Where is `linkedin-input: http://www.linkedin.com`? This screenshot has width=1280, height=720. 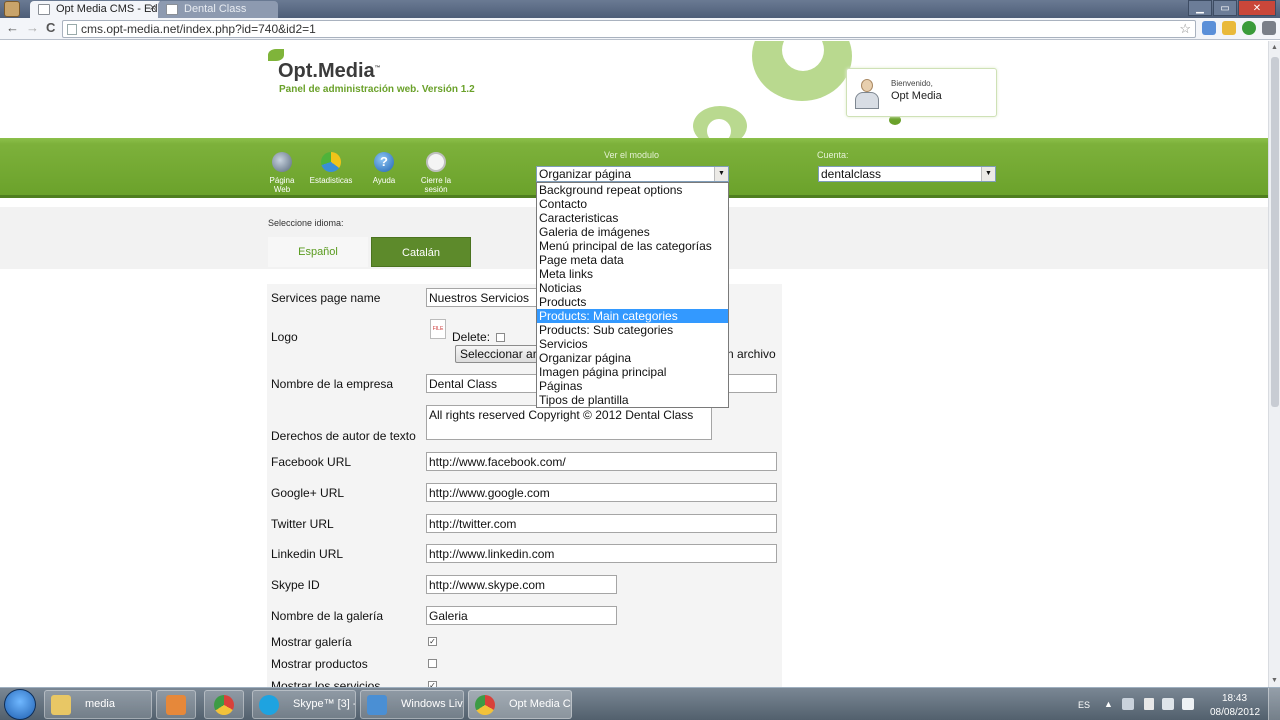
linkedin-input: http://www.linkedin.com is located at coordinates (601, 553).